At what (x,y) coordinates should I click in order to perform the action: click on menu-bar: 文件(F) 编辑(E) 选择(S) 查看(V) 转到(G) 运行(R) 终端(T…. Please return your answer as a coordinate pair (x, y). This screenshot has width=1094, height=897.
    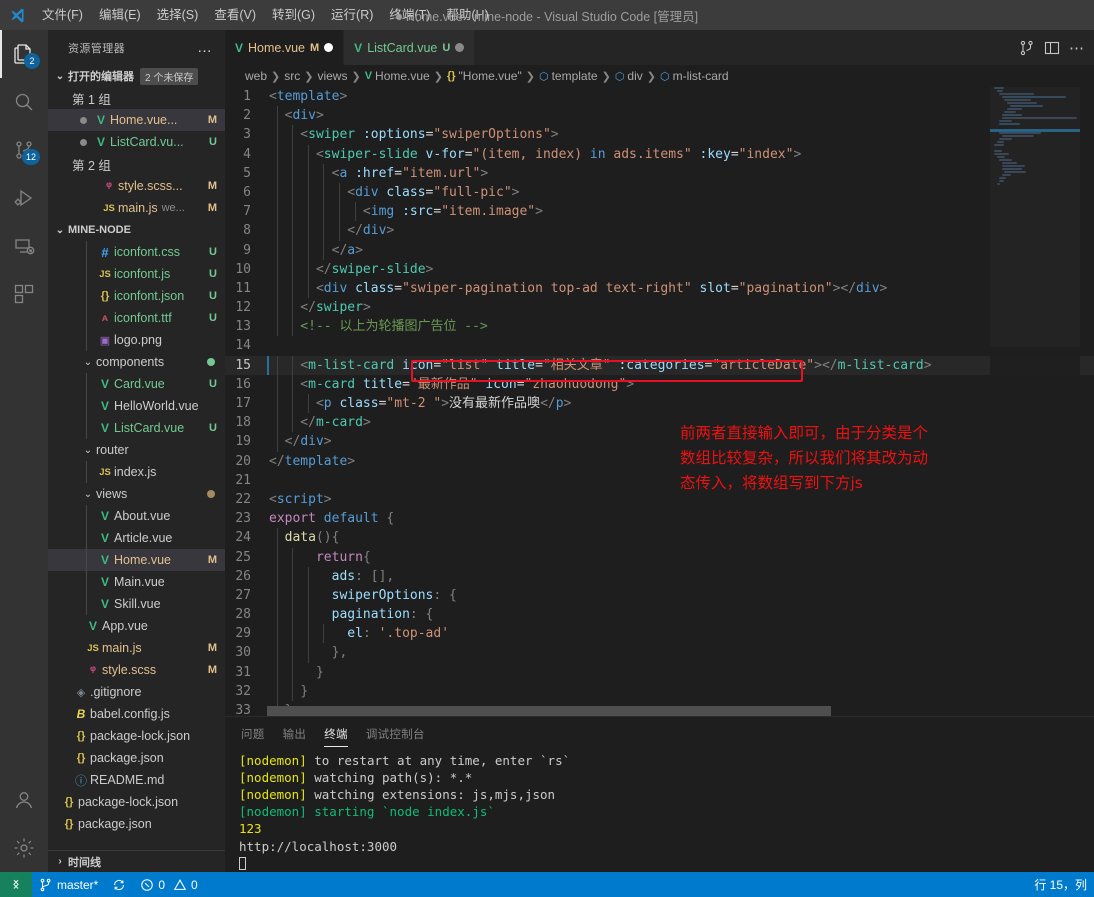
    Looking at the image, I should click on (265, 15).